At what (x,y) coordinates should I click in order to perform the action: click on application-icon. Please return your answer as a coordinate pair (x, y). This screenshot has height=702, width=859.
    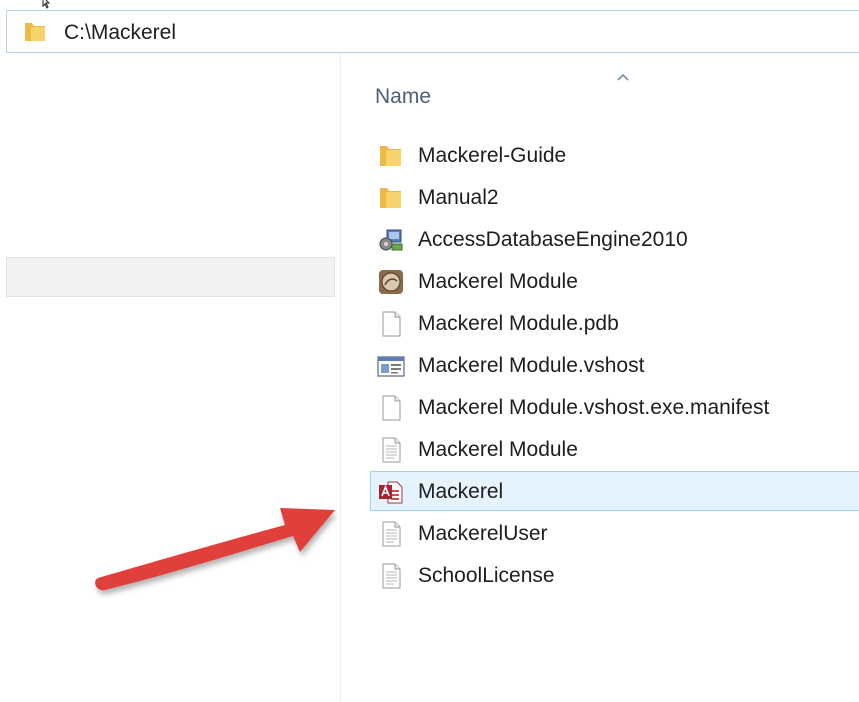
    Looking at the image, I should click on (391, 282).